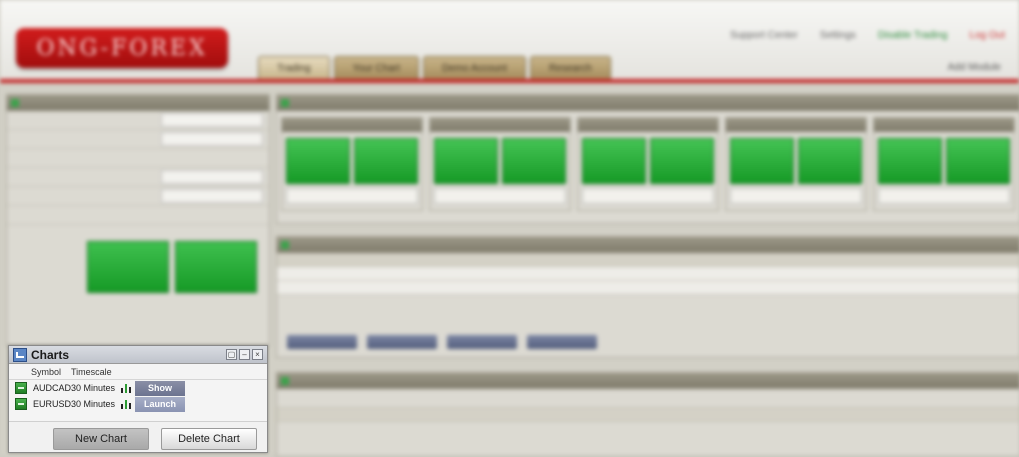 This screenshot has height=457, width=1019. I want to click on brand-logo: ONG-FOREX, so click(122, 48).